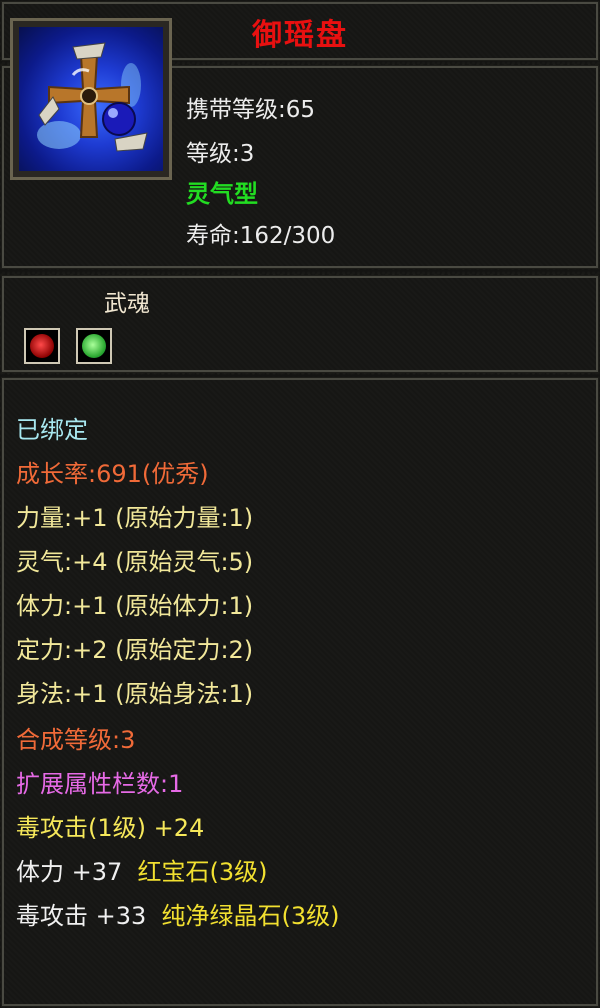 The width and height of the screenshot is (600, 1008). Describe the element at coordinates (135, 562) in the screenshot. I see `aura-stat: 灵气:+4 (原始灵气:5)` at that location.